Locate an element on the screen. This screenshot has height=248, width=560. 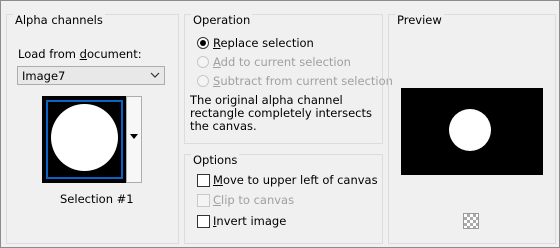
load-from-document-label: Load from document: is located at coordinates (80, 54).